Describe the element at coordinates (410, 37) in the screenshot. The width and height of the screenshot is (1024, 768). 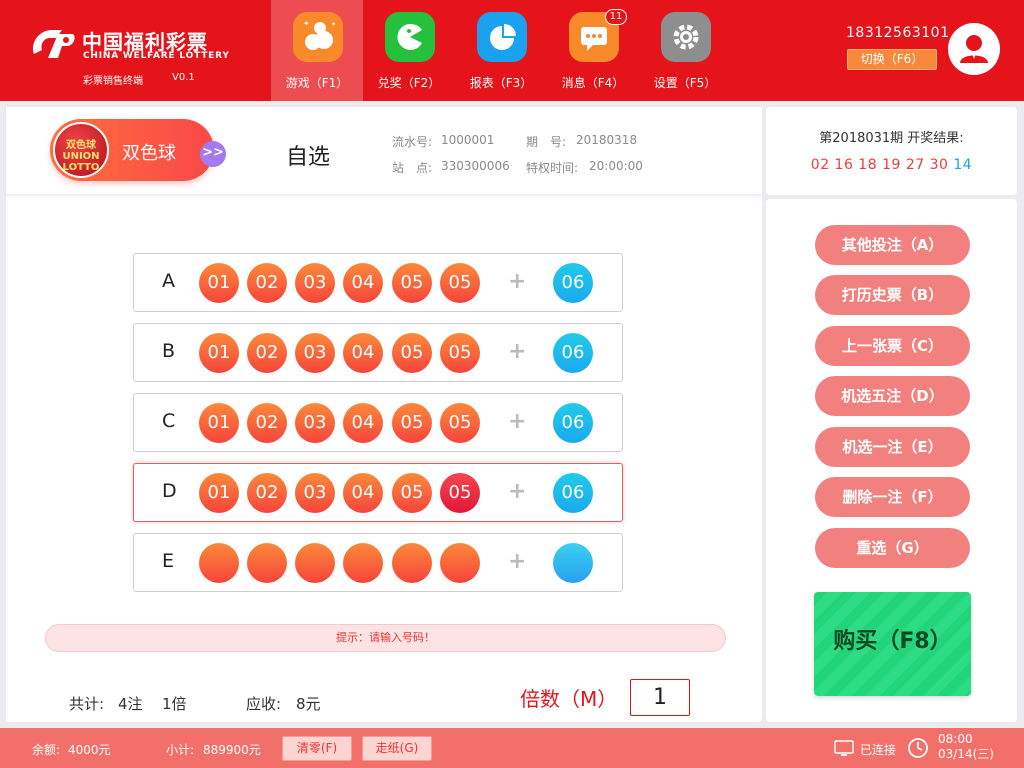
I see `prize-icon` at that location.